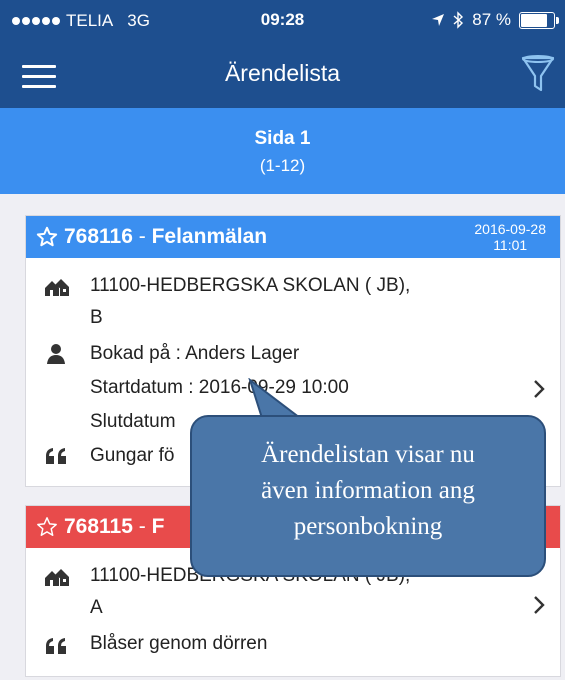 The image size is (565, 680). I want to click on callout-line: Ärendelistan visar nu, so click(368, 454).